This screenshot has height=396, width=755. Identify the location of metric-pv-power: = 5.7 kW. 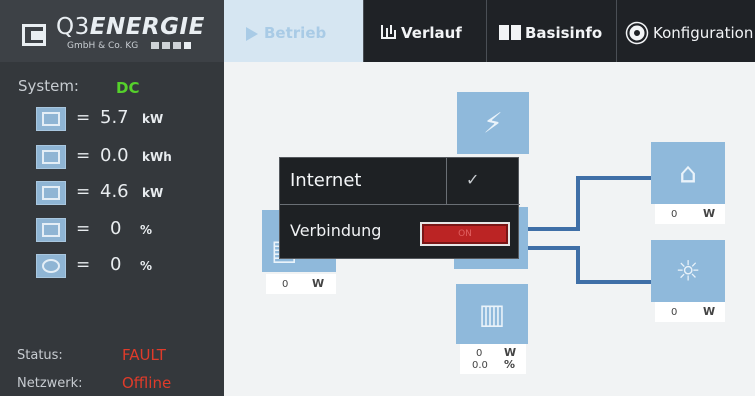
(126, 119).